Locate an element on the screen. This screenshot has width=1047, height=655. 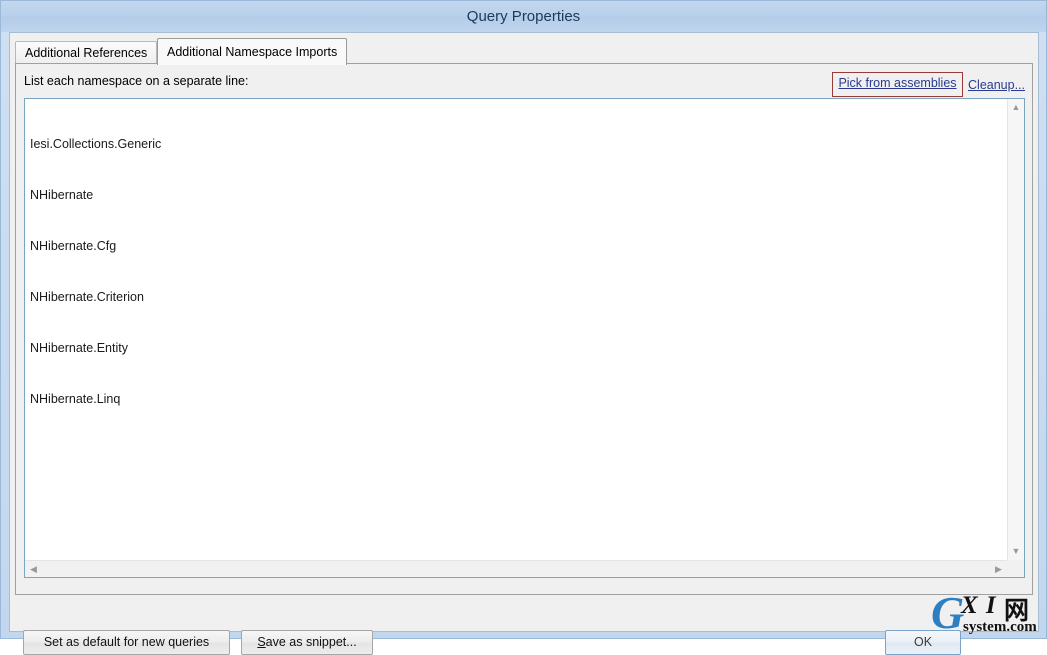
title-bar: Query Properties is located at coordinates (523, 16).